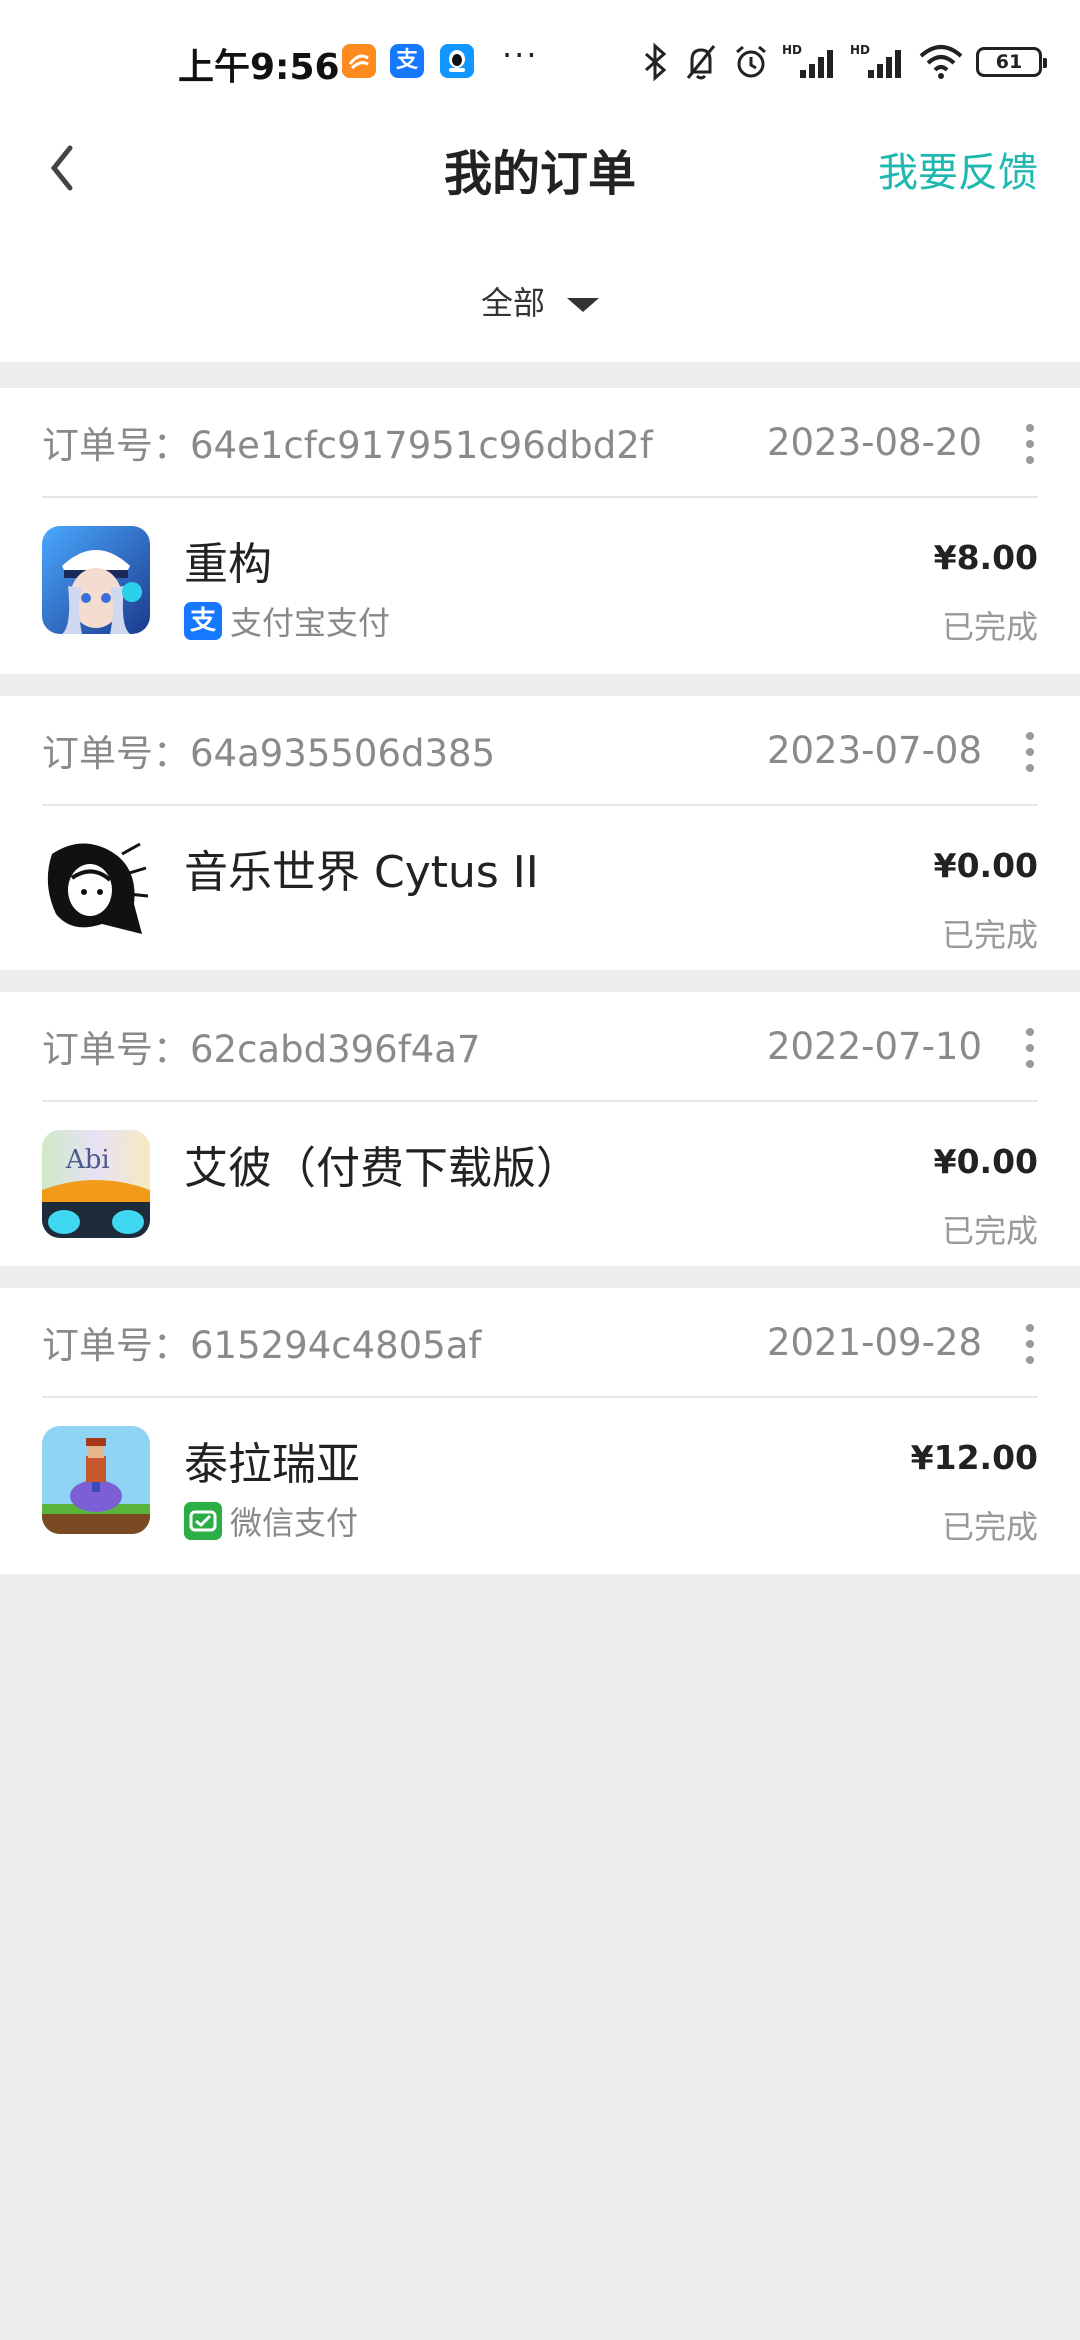  What do you see at coordinates (874, 750) in the screenshot?
I see `order-date: 2023-07-08` at bounding box center [874, 750].